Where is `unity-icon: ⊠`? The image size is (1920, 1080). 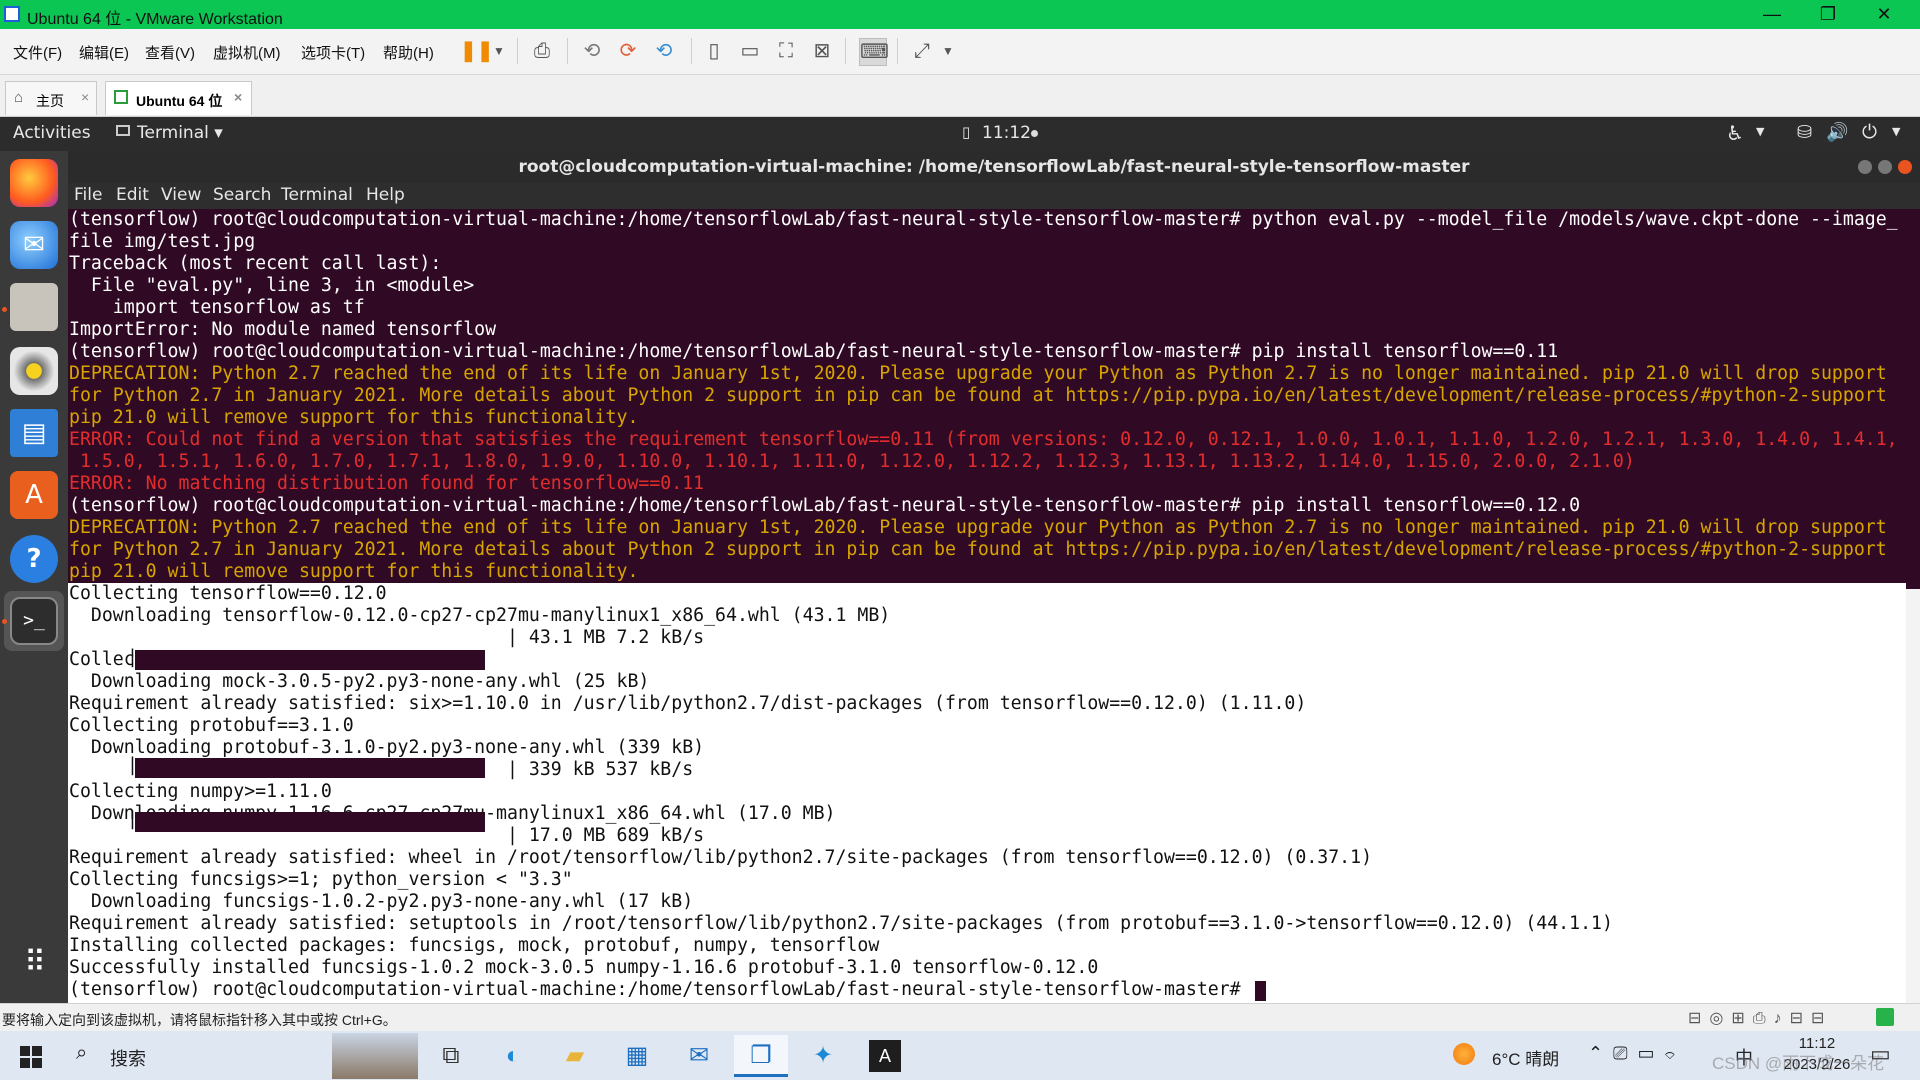
unity-icon: ⊠ is located at coordinates (822, 51).